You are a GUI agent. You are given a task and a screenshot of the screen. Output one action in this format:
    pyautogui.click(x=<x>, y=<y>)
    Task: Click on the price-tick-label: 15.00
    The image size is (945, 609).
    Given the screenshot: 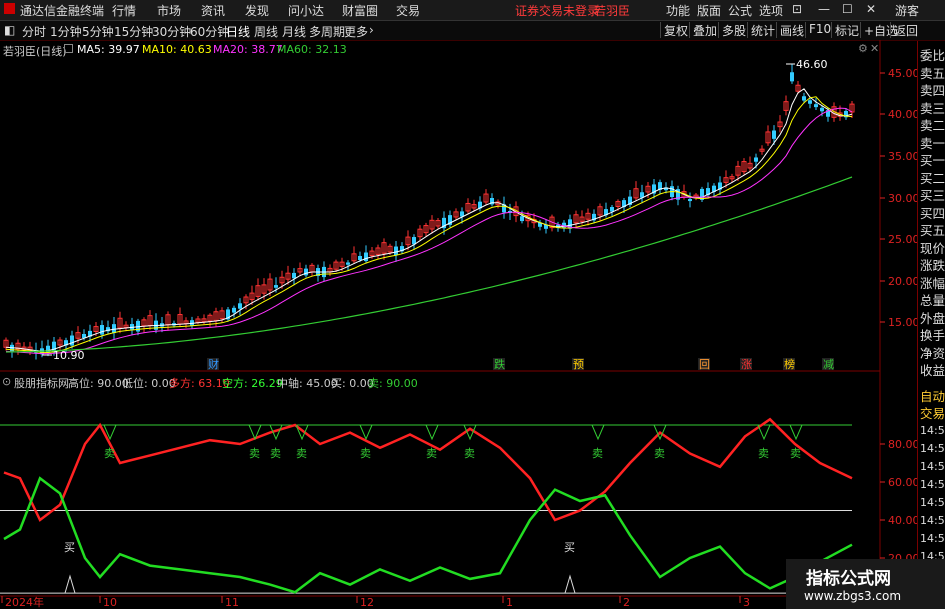 What is the action you would take?
    pyautogui.click(x=902, y=322)
    